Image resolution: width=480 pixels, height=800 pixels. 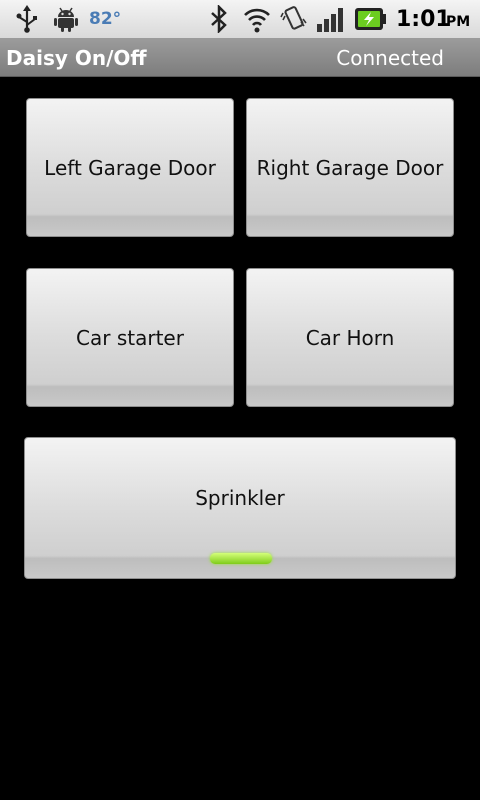 I want to click on right-garage-door-label: Right Garage Door, so click(x=350, y=167).